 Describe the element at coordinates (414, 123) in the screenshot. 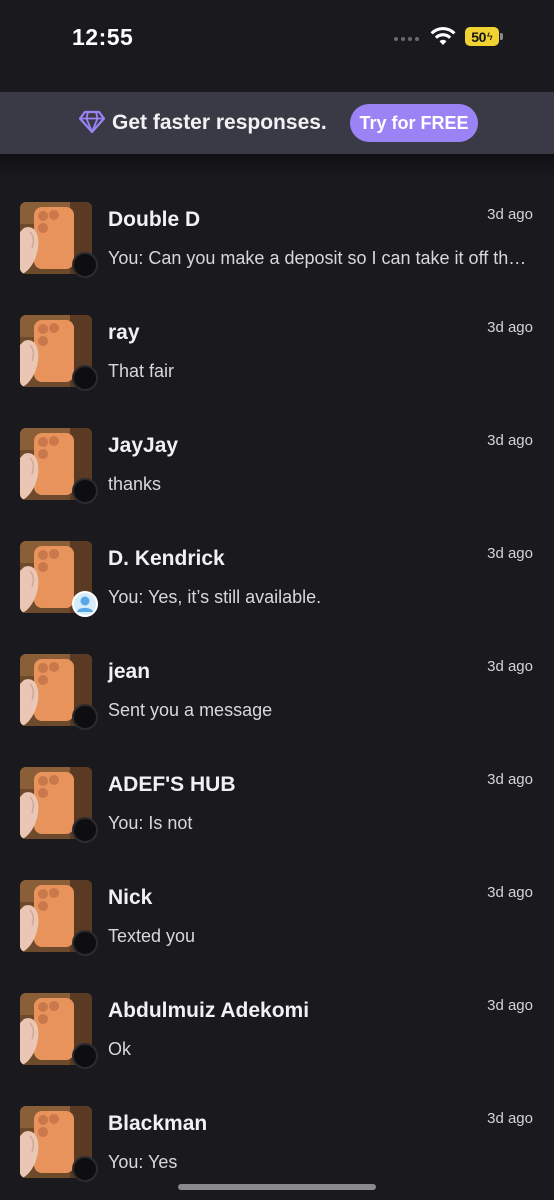

I see `try-free-button: Try for FREE` at that location.